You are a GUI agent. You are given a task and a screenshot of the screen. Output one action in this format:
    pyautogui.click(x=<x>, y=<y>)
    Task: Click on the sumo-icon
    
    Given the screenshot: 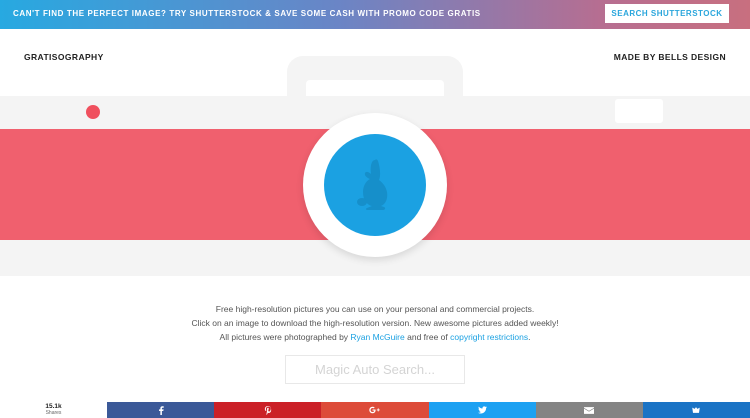 What is the action you would take?
    pyautogui.click(x=696, y=410)
    